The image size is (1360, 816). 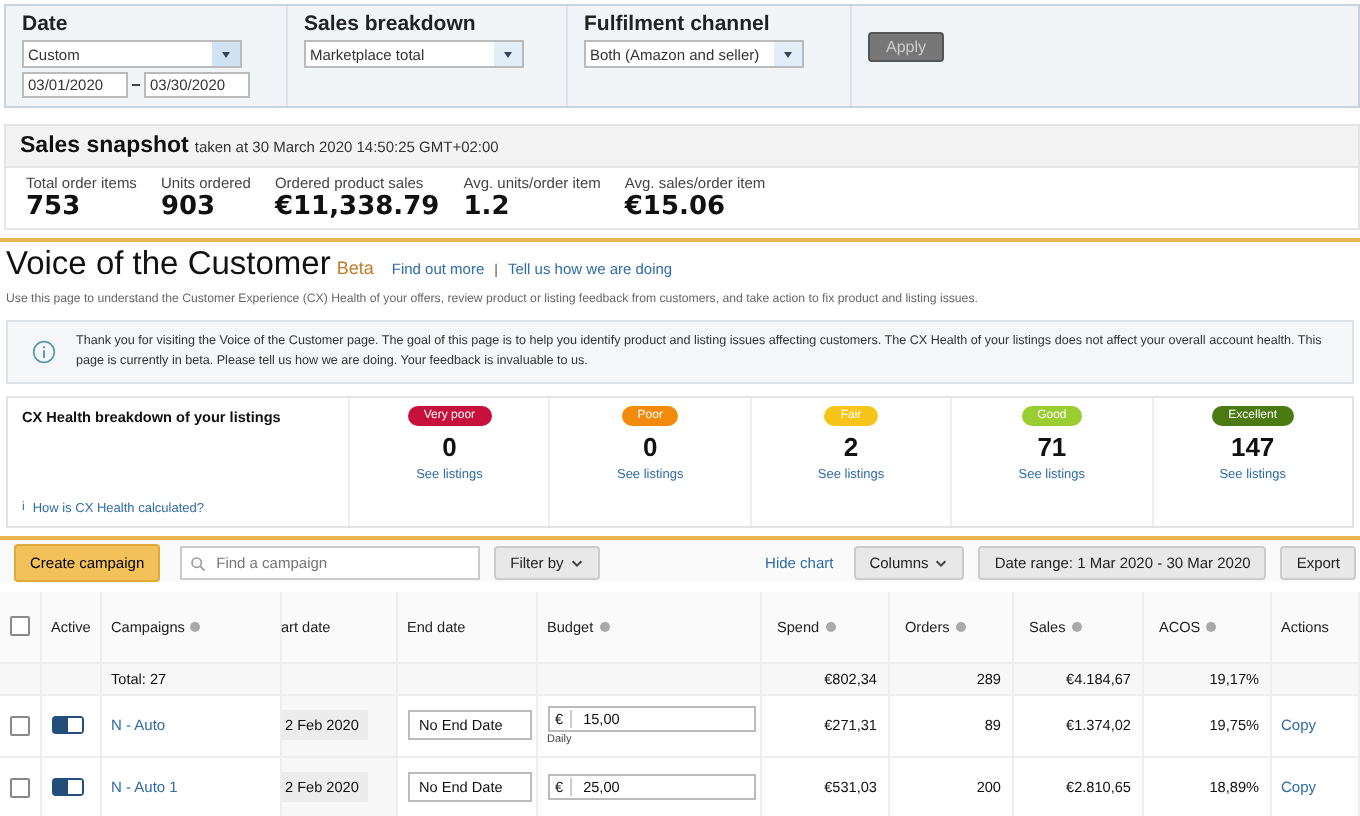 I want to click on metric-value: 753, so click(x=54, y=207).